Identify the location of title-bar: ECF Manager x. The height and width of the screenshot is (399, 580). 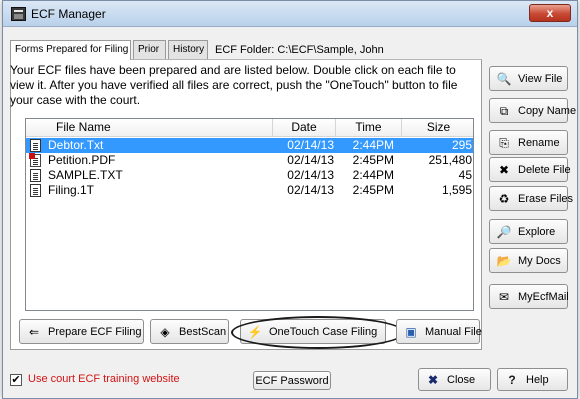
(290, 14).